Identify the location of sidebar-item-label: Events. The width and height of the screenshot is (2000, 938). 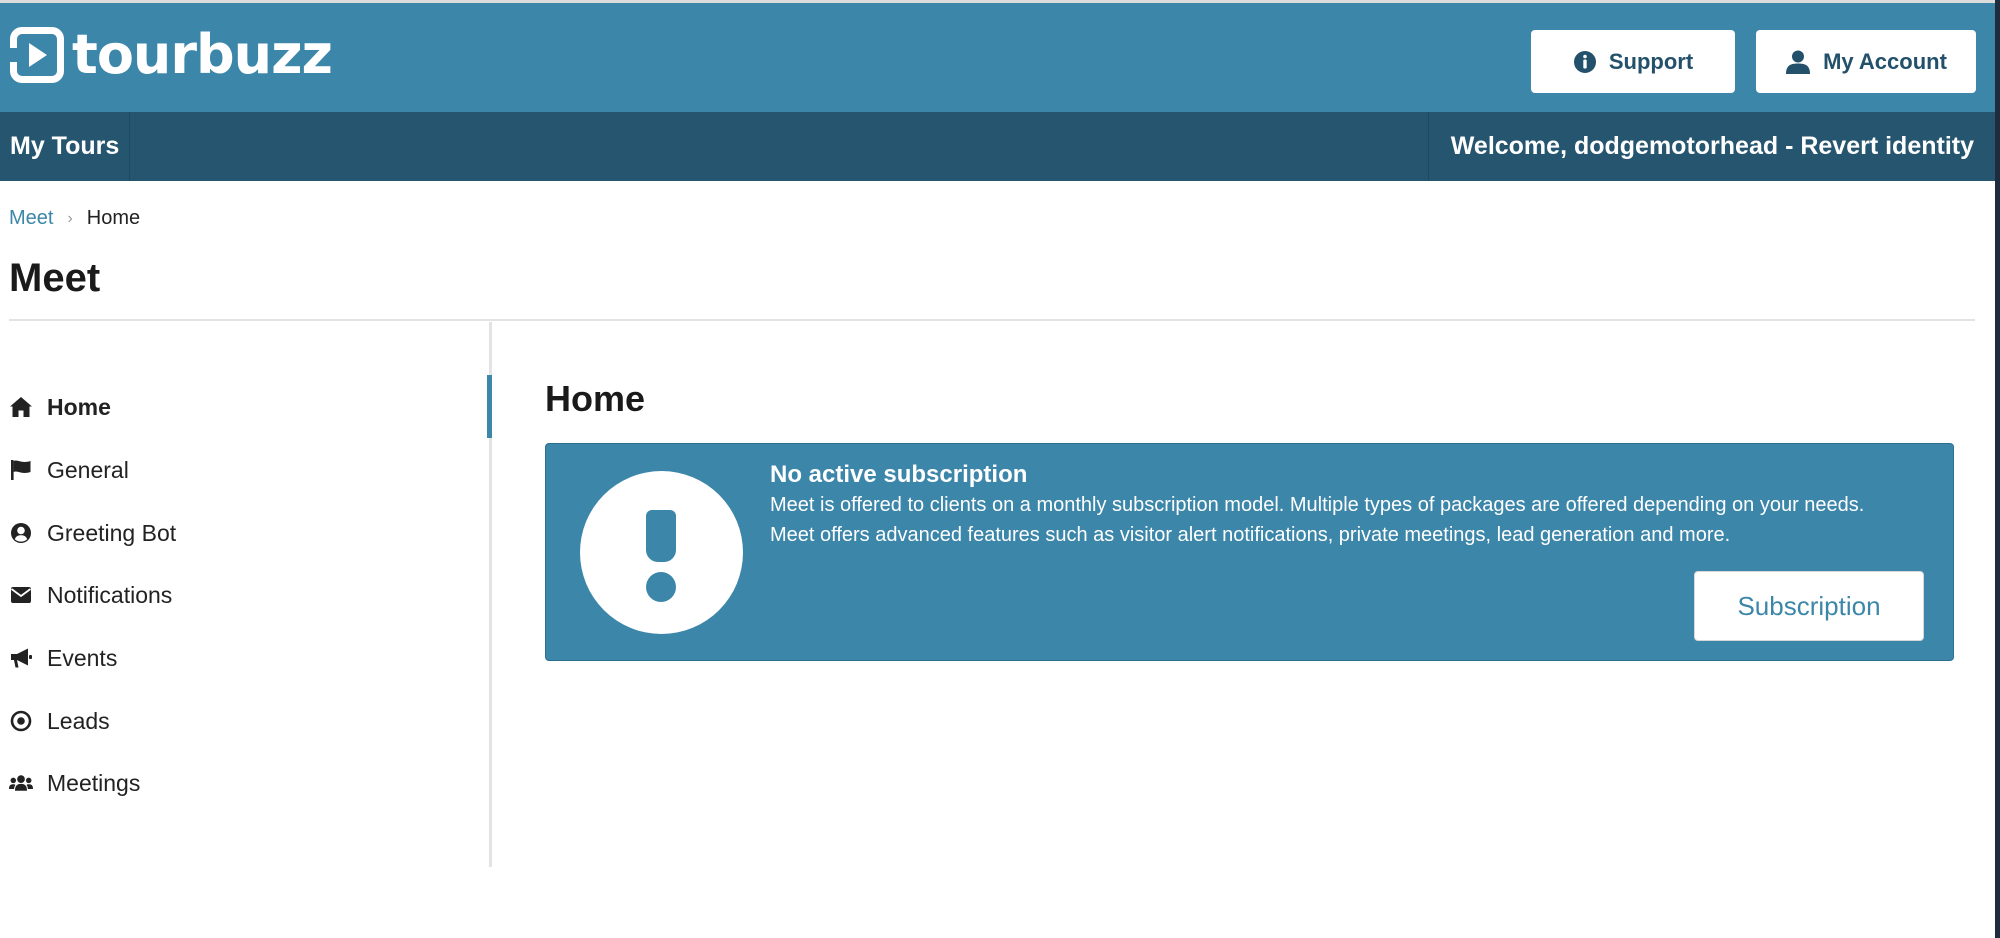
(82, 657).